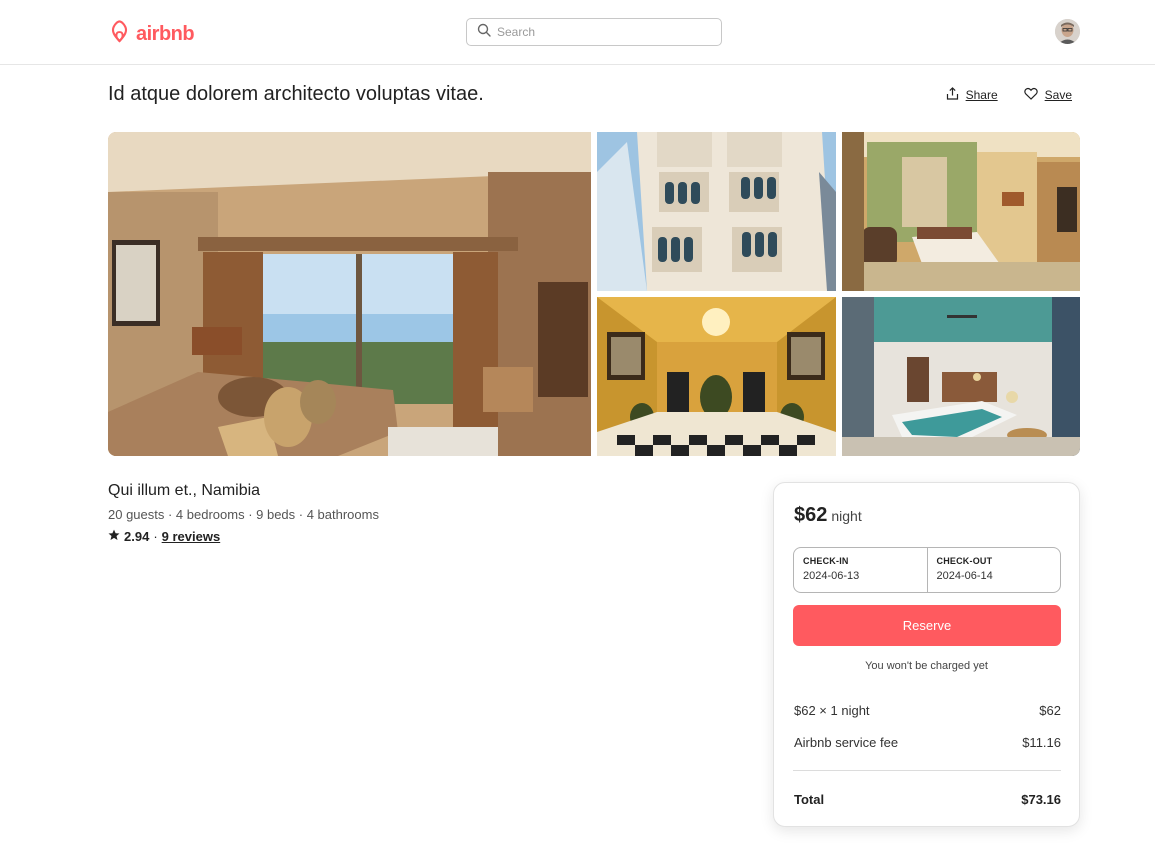 The image size is (1155, 853). I want to click on airbnb-logo: airbnb, so click(151, 34).